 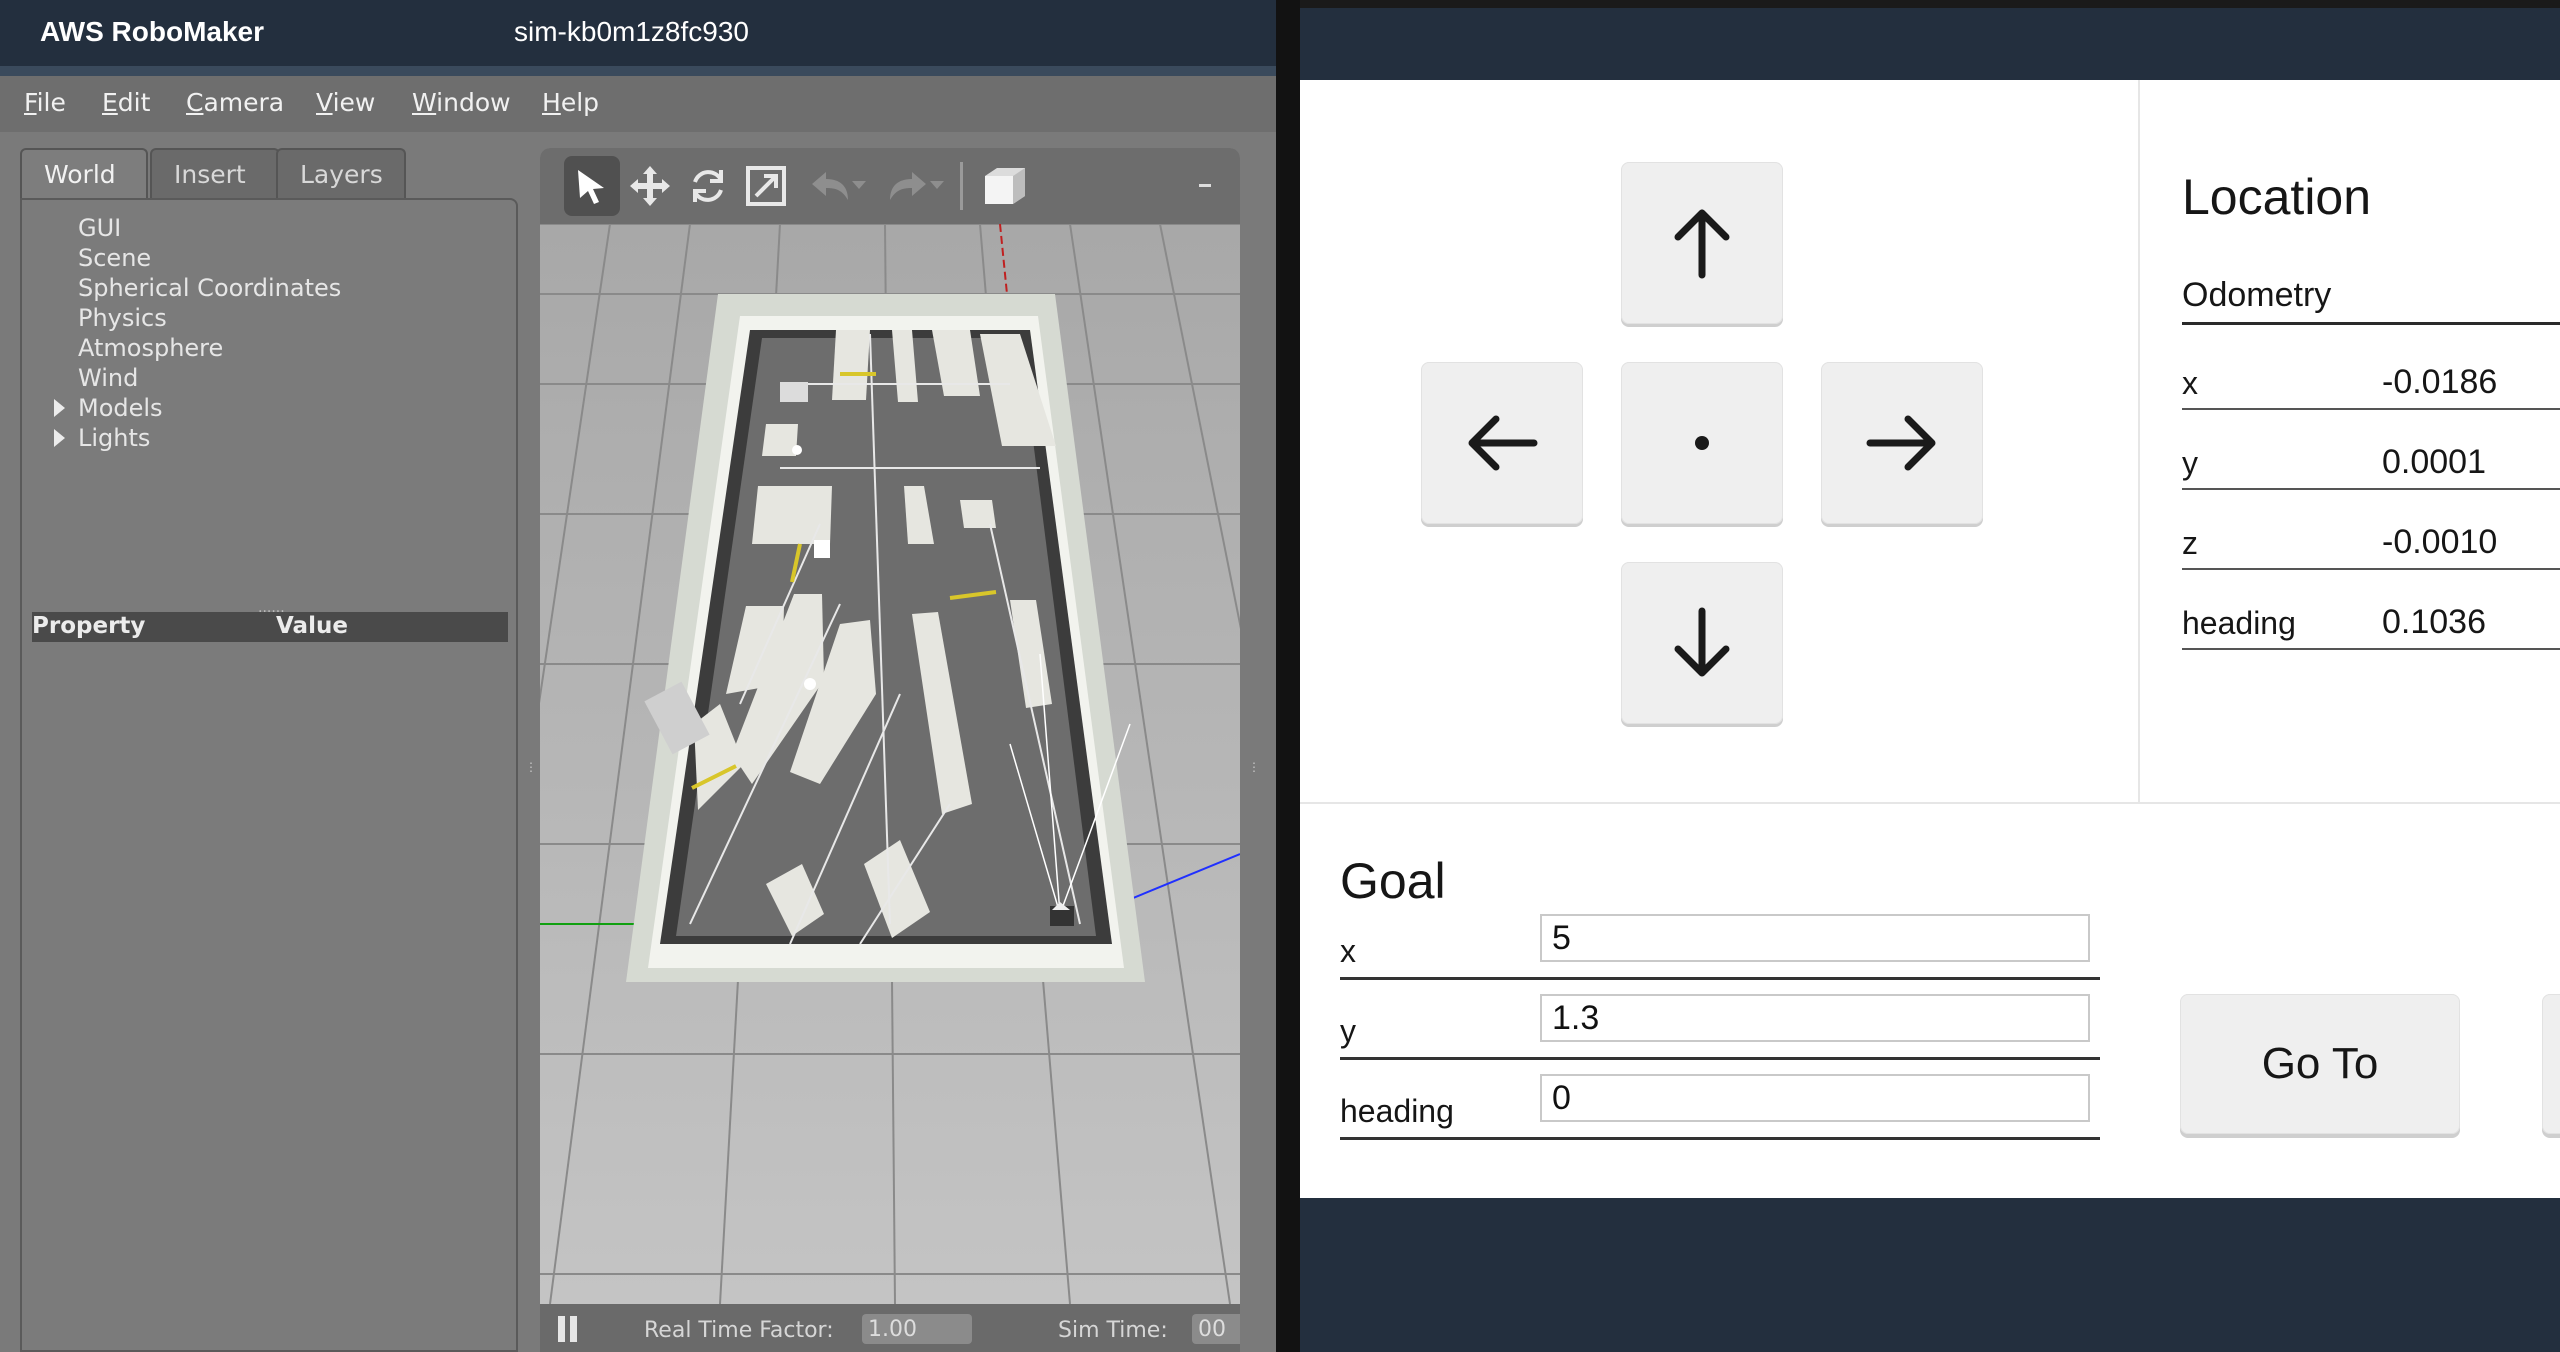 What do you see at coordinates (2371, 530) in the screenshot?
I see `odometry-row-z: z -0.0010` at bounding box center [2371, 530].